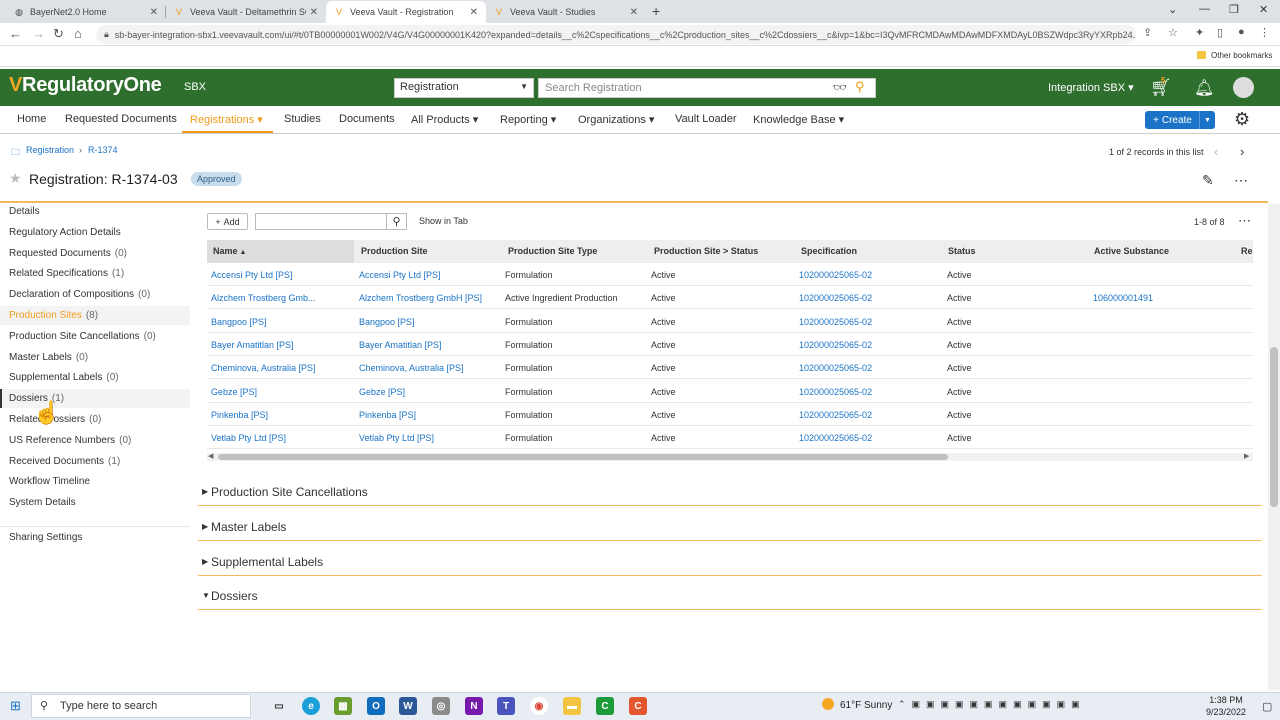  Describe the element at coordinates (50, 150) in the screenshot. I see `breadcrumb-root: Registration` at that location.